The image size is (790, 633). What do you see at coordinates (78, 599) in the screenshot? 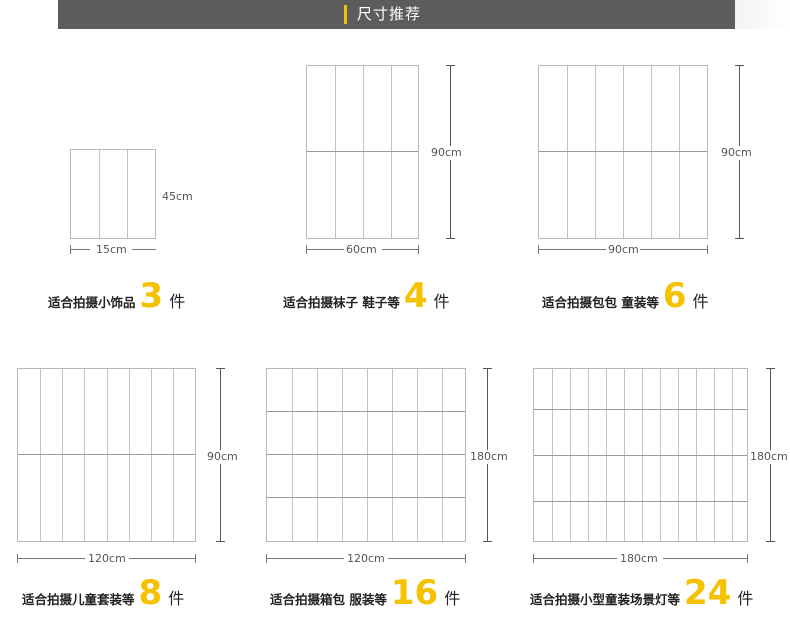
I see `caption-text: 适合拍摄儿童套装等` at bounding box center [78, 599].